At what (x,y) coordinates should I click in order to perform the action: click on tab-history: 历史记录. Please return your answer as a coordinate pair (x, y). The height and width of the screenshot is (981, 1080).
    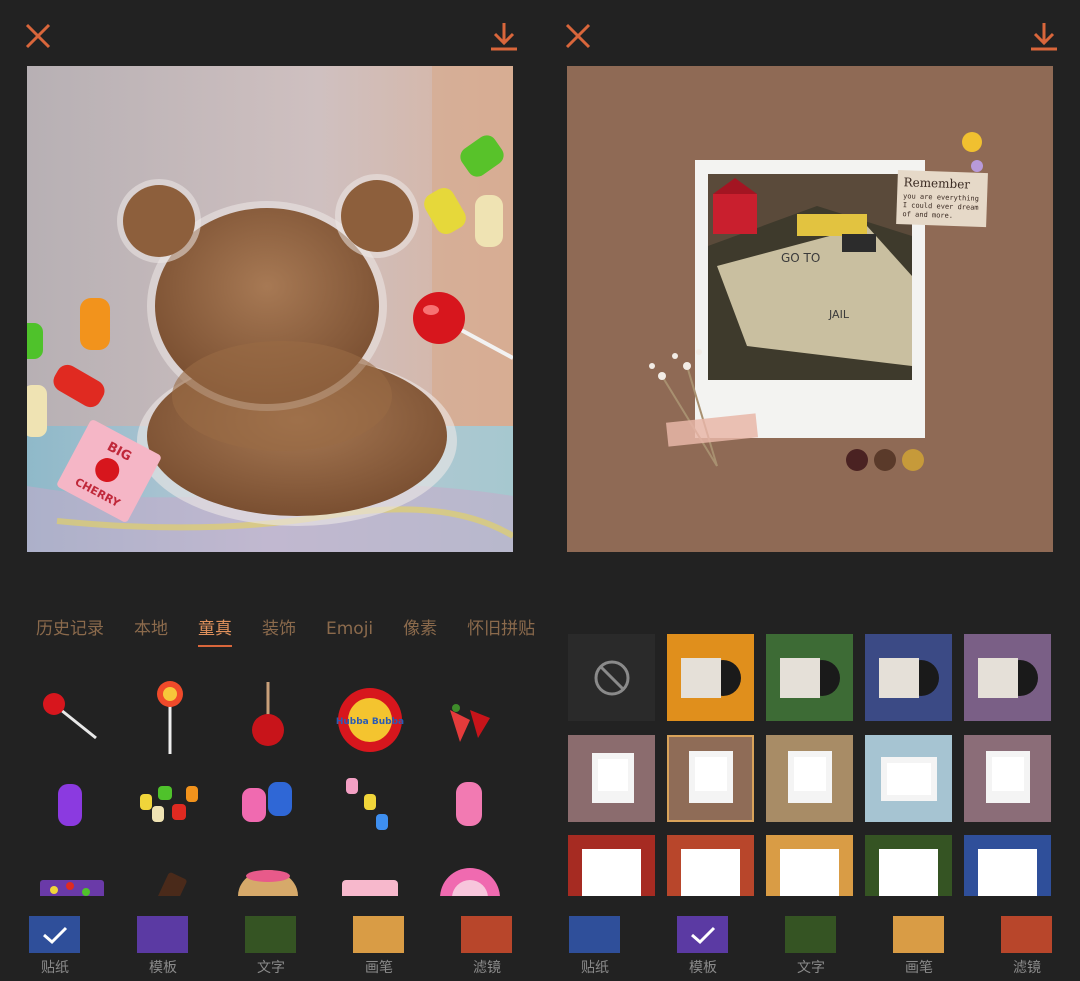
    Looking at the image, I should click on (70, 629).